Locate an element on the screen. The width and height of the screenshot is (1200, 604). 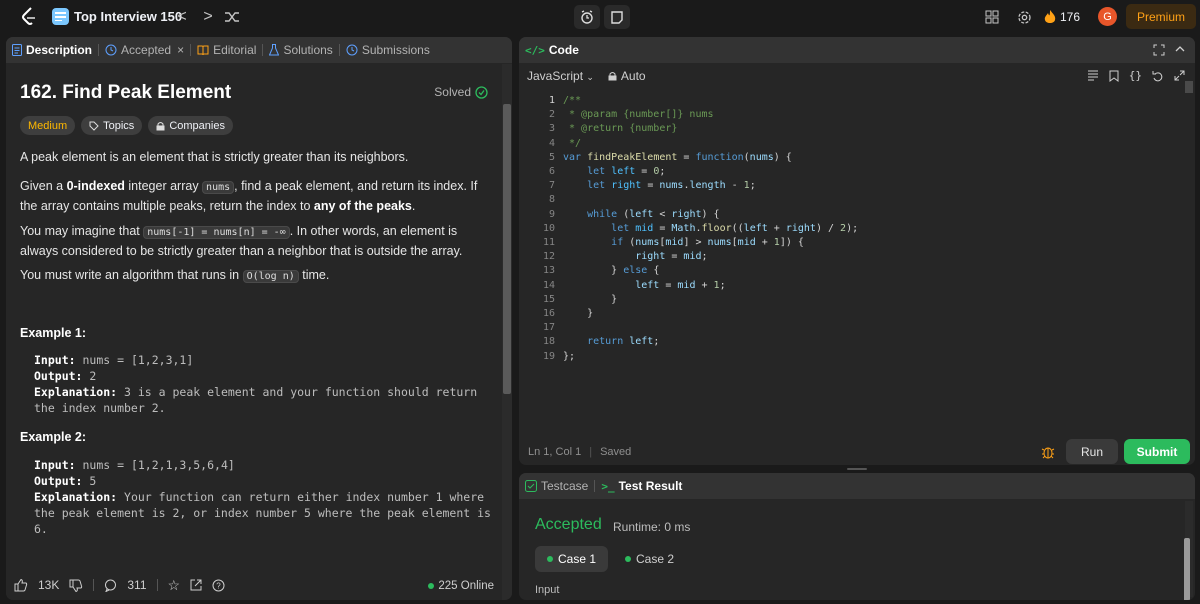
align-icon is located at coordinates (1093, 75).